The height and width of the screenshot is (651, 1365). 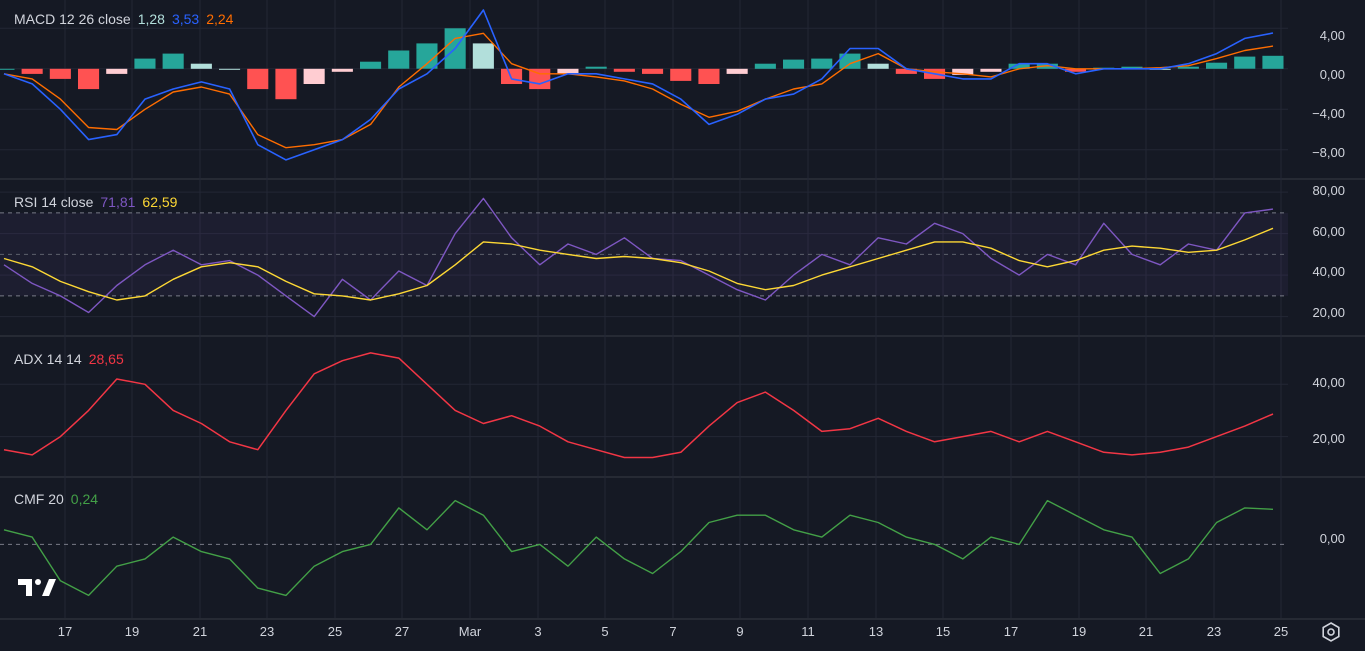 What do you see at coordinates (673, 631) in the screenshot?
I see `x-tick: 7` at bounding box center [673, 631].